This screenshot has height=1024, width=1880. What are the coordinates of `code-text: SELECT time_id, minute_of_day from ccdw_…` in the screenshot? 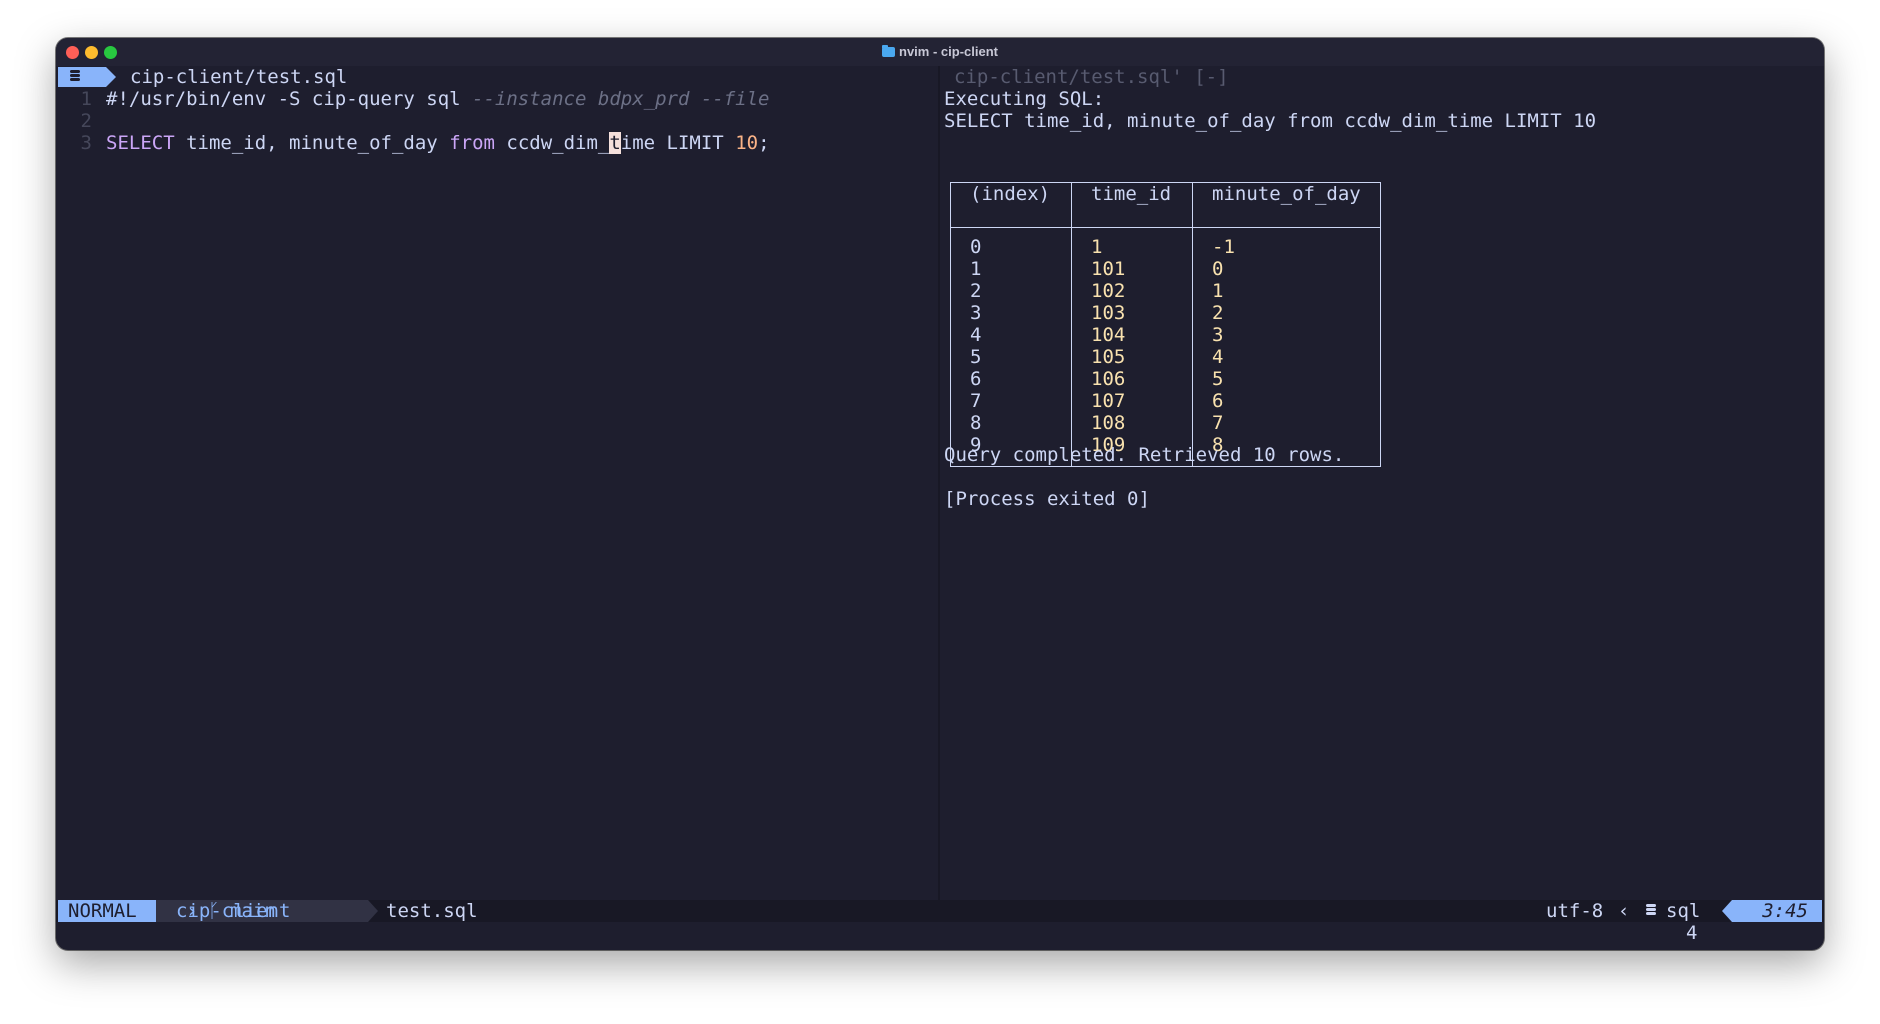 It's located at (438, 143).